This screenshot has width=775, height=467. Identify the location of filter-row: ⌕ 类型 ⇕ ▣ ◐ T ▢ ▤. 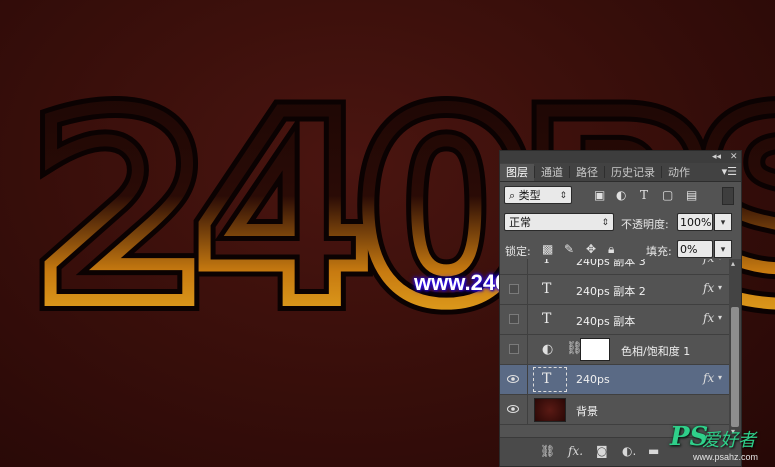
(620, 195).